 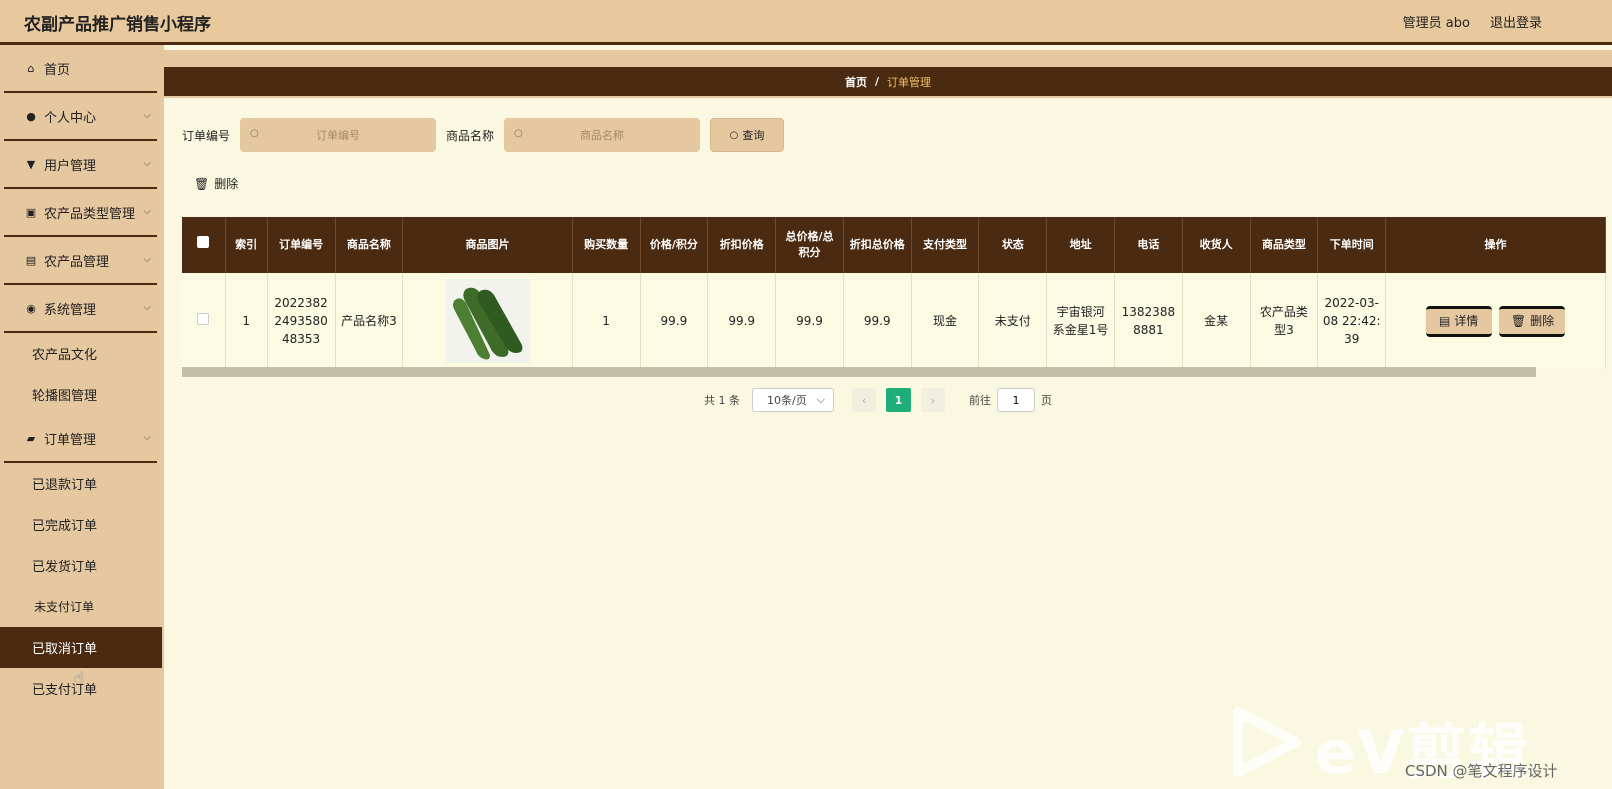 I want to click on goto-page: 前往 页, so click(x=1010, y=400).